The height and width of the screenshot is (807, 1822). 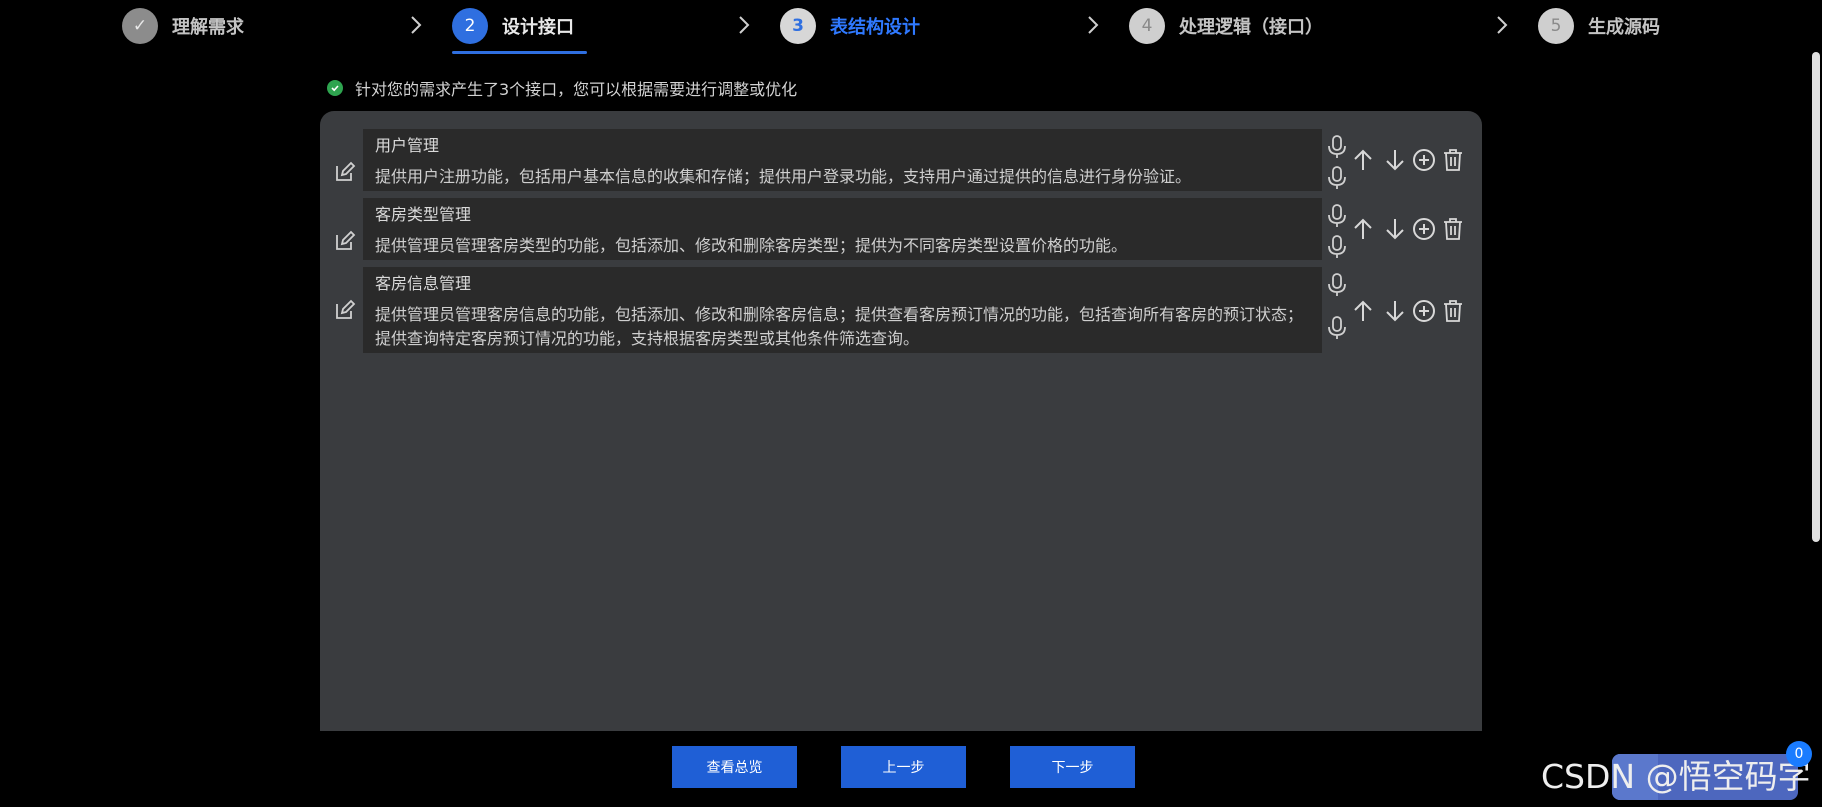 I want to click on steps-navigator: ✓ 理解需求 2 设计接口 3 表结构设计 4 处理逻辑（接口） 5 生成源码, so click(x=911, y=30).